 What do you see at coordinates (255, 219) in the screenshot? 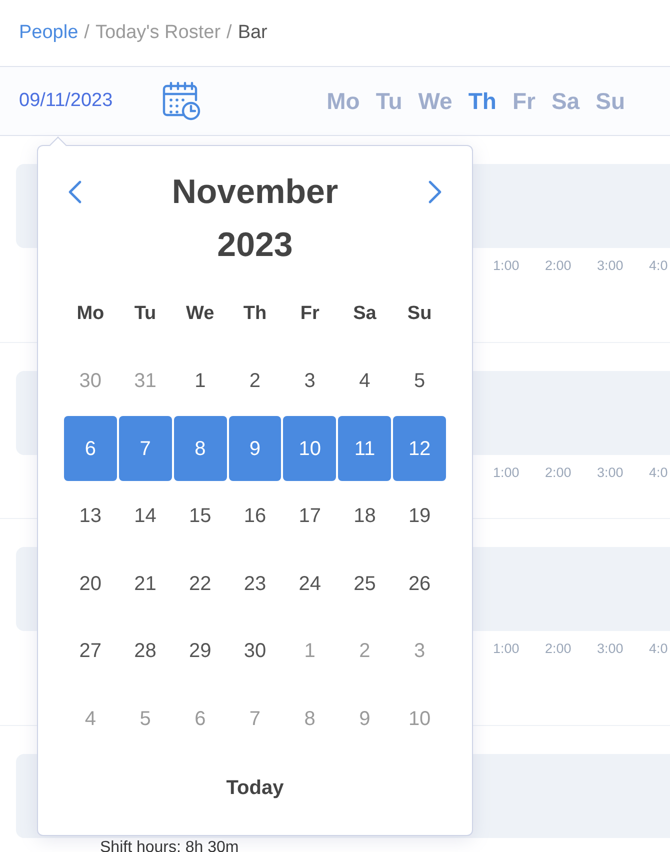
I see `month-title: November 2023` at bounding box center [255, 219].